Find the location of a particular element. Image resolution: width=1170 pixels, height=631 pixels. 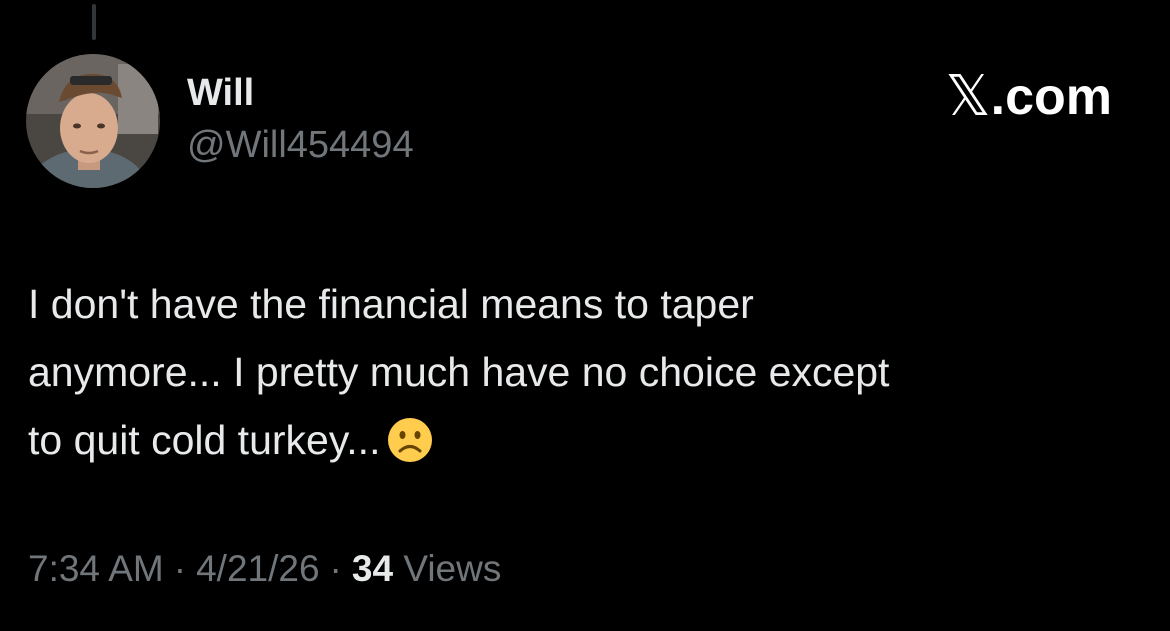

x-com-wordmark: 𝕏 .com is located at coordinates (1029, 96).